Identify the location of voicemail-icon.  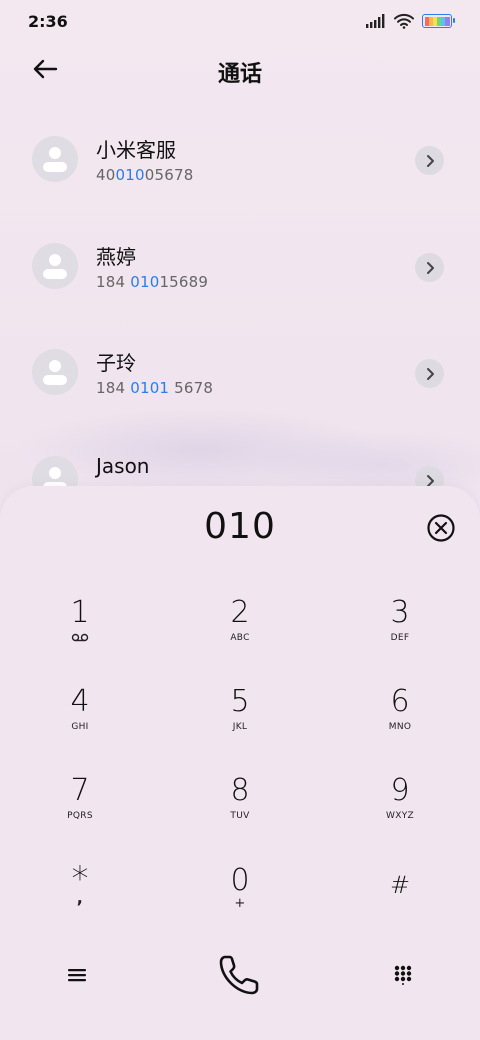
(80, 637).